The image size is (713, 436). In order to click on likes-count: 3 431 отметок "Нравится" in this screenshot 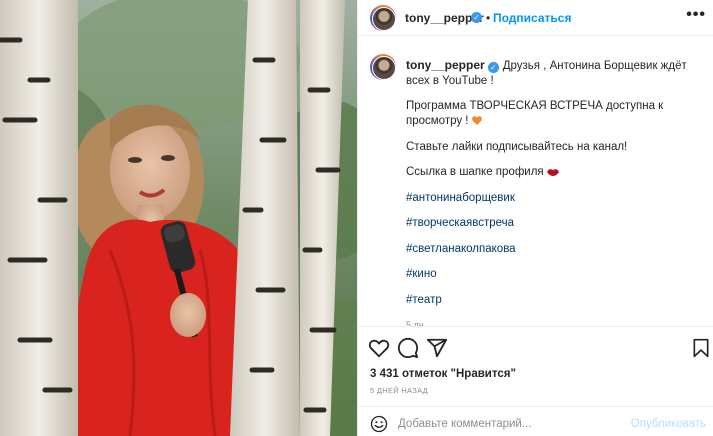, I will do `click(443, 374)`.